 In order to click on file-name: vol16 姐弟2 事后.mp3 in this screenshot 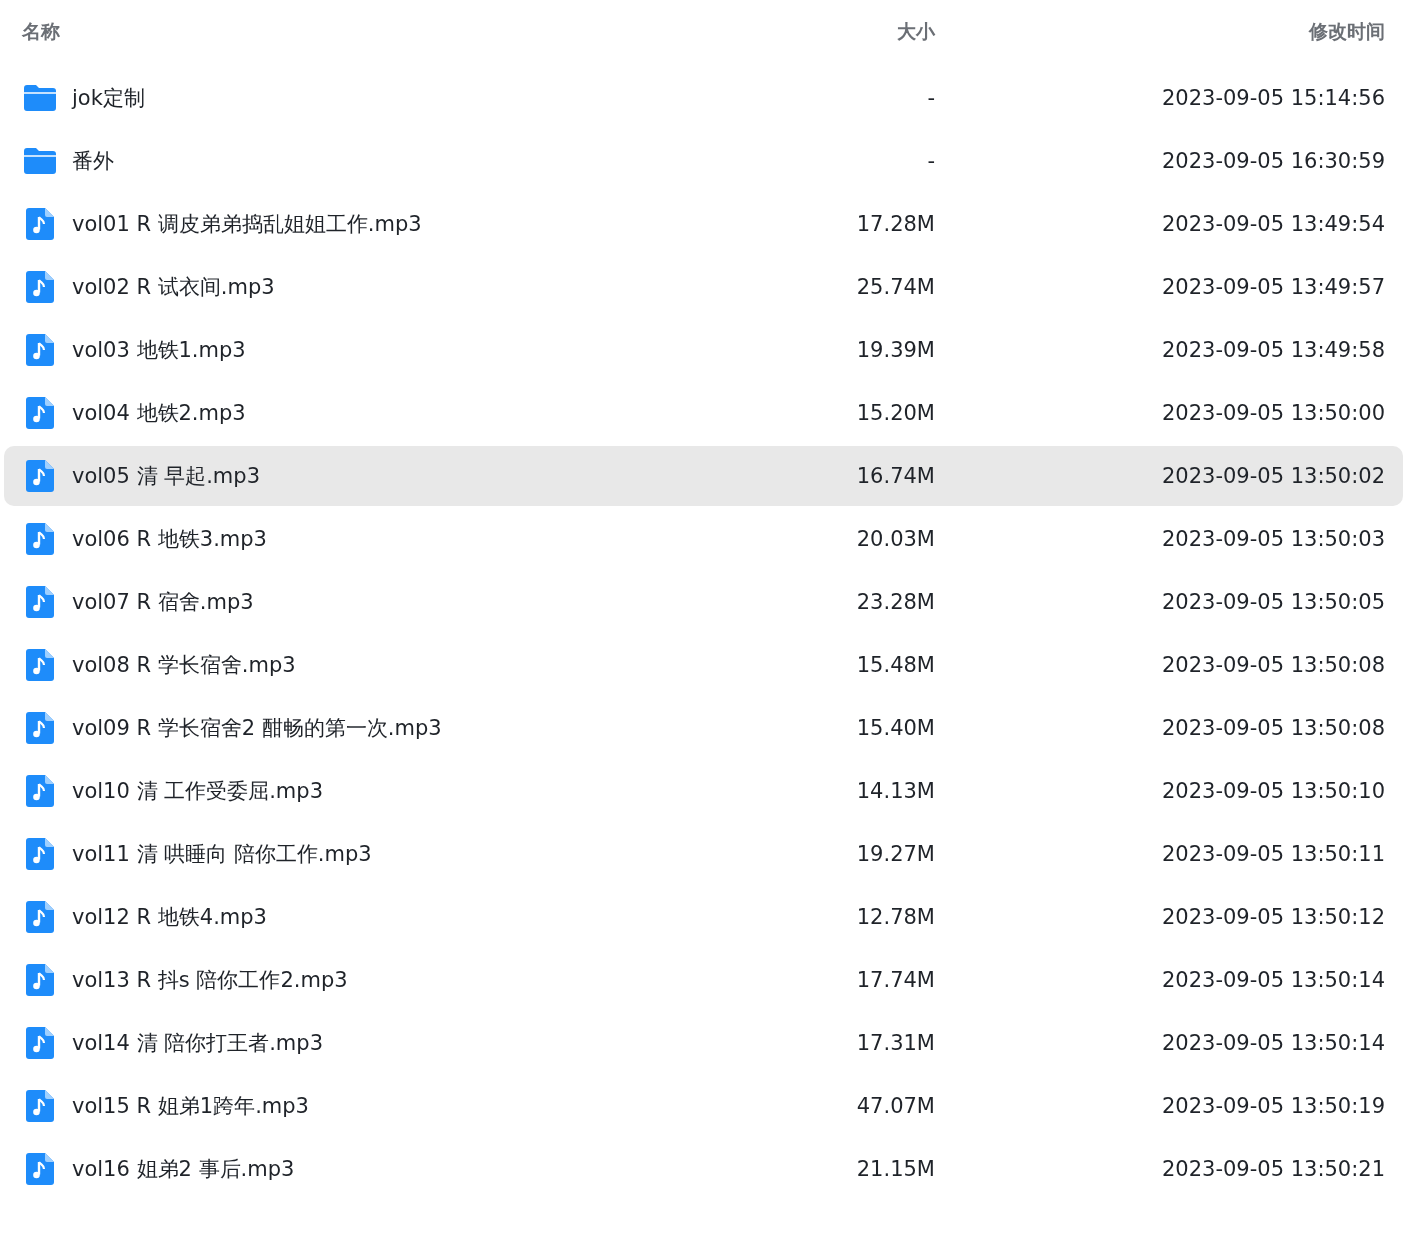, I will do `click(183, 1169)`.